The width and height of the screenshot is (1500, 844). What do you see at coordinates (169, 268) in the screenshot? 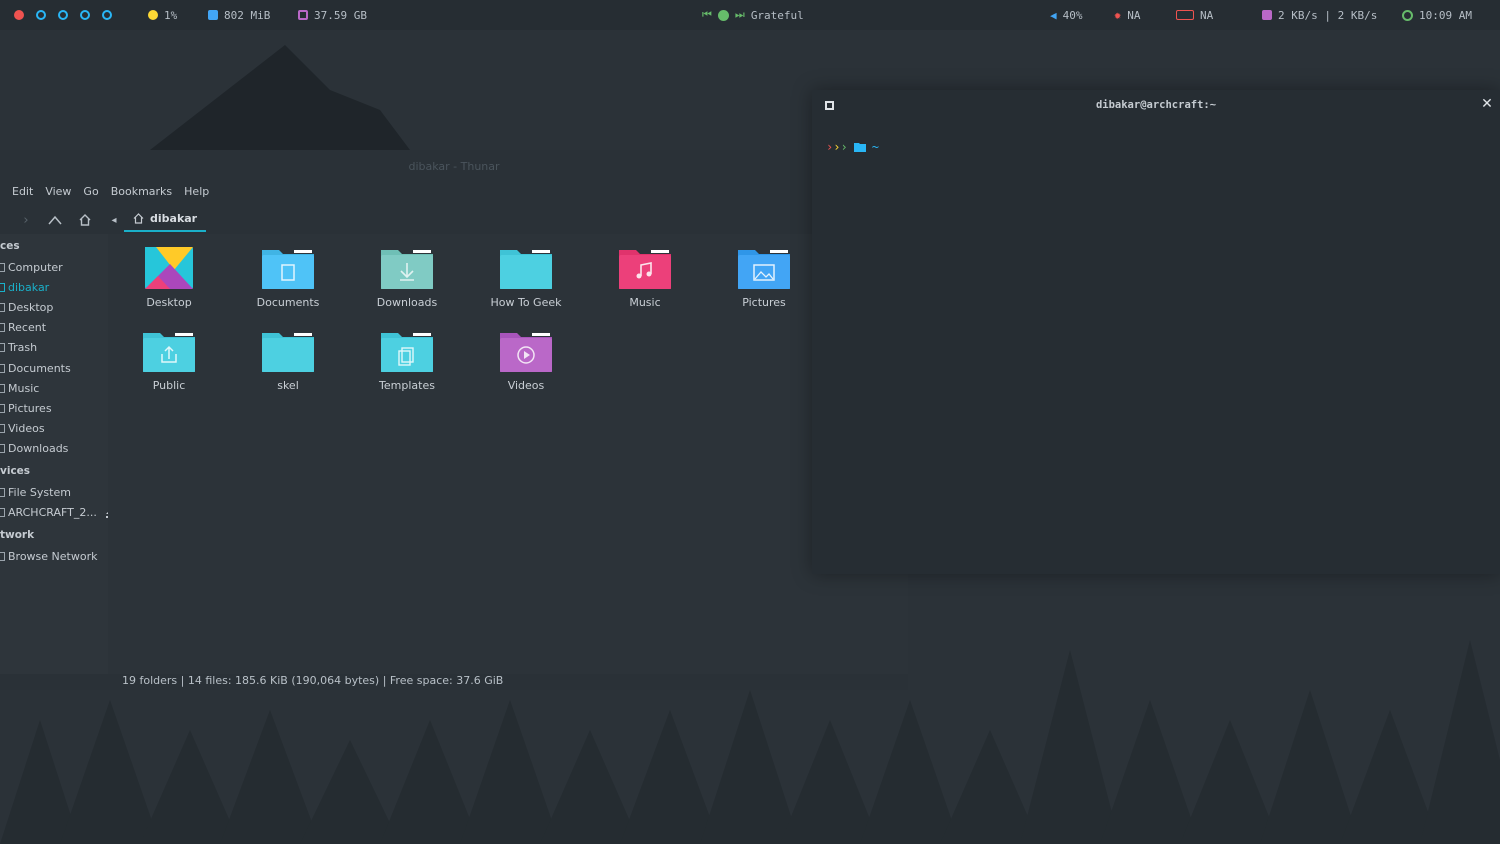
I see `desktop-folder-icon` at bounding box center [169, 268].